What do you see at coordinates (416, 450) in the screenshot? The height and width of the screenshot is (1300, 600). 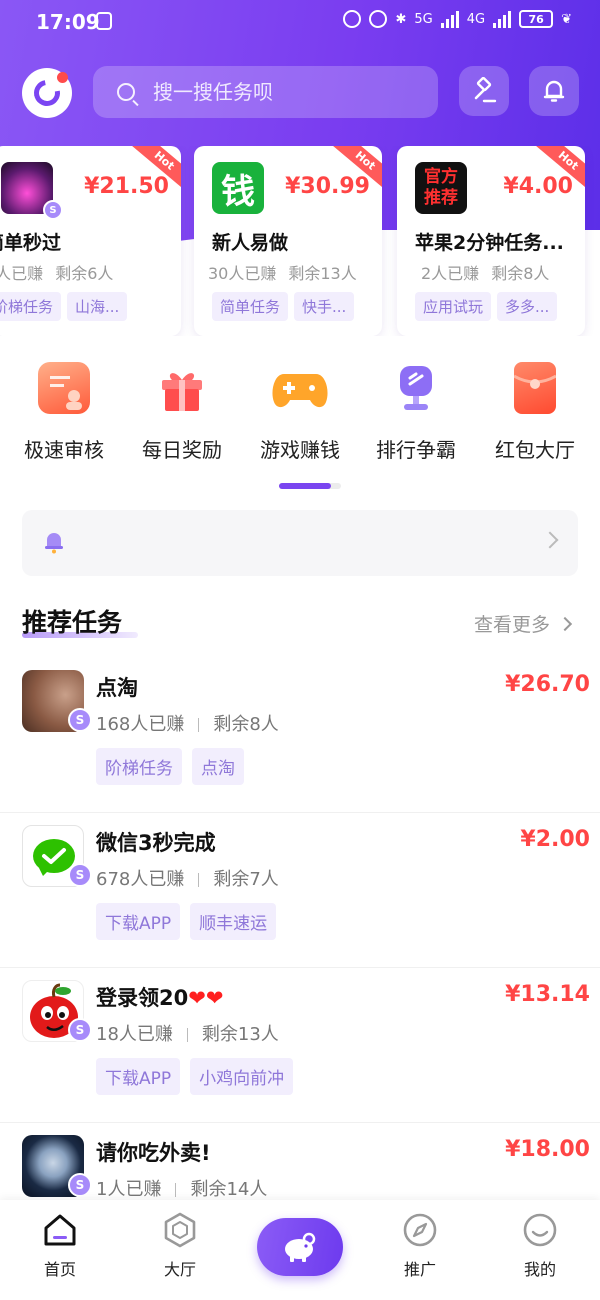 I see `category-label: 排行争霸` at bounding box center [416, 450].